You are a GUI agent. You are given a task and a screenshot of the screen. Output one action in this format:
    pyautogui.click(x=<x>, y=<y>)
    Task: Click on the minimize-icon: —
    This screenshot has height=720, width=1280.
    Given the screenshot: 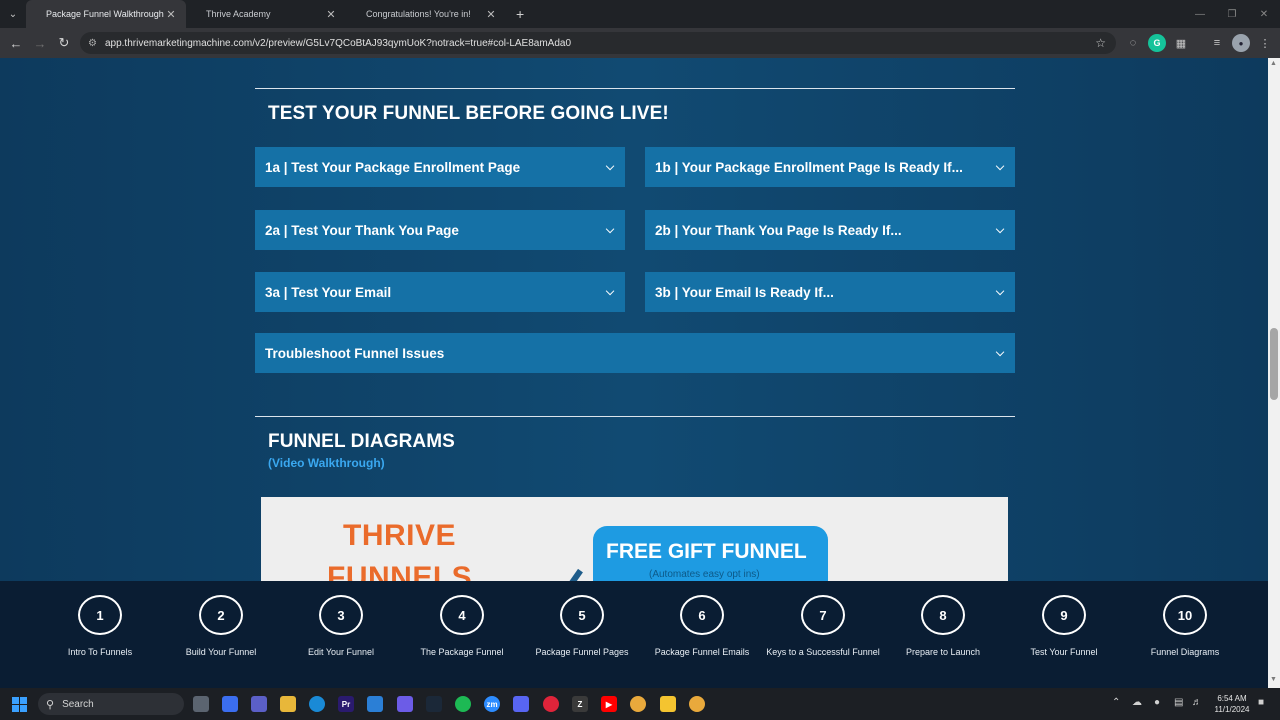 What is the action you would take?
    pyautogui.click(x=1200, y=14)
    